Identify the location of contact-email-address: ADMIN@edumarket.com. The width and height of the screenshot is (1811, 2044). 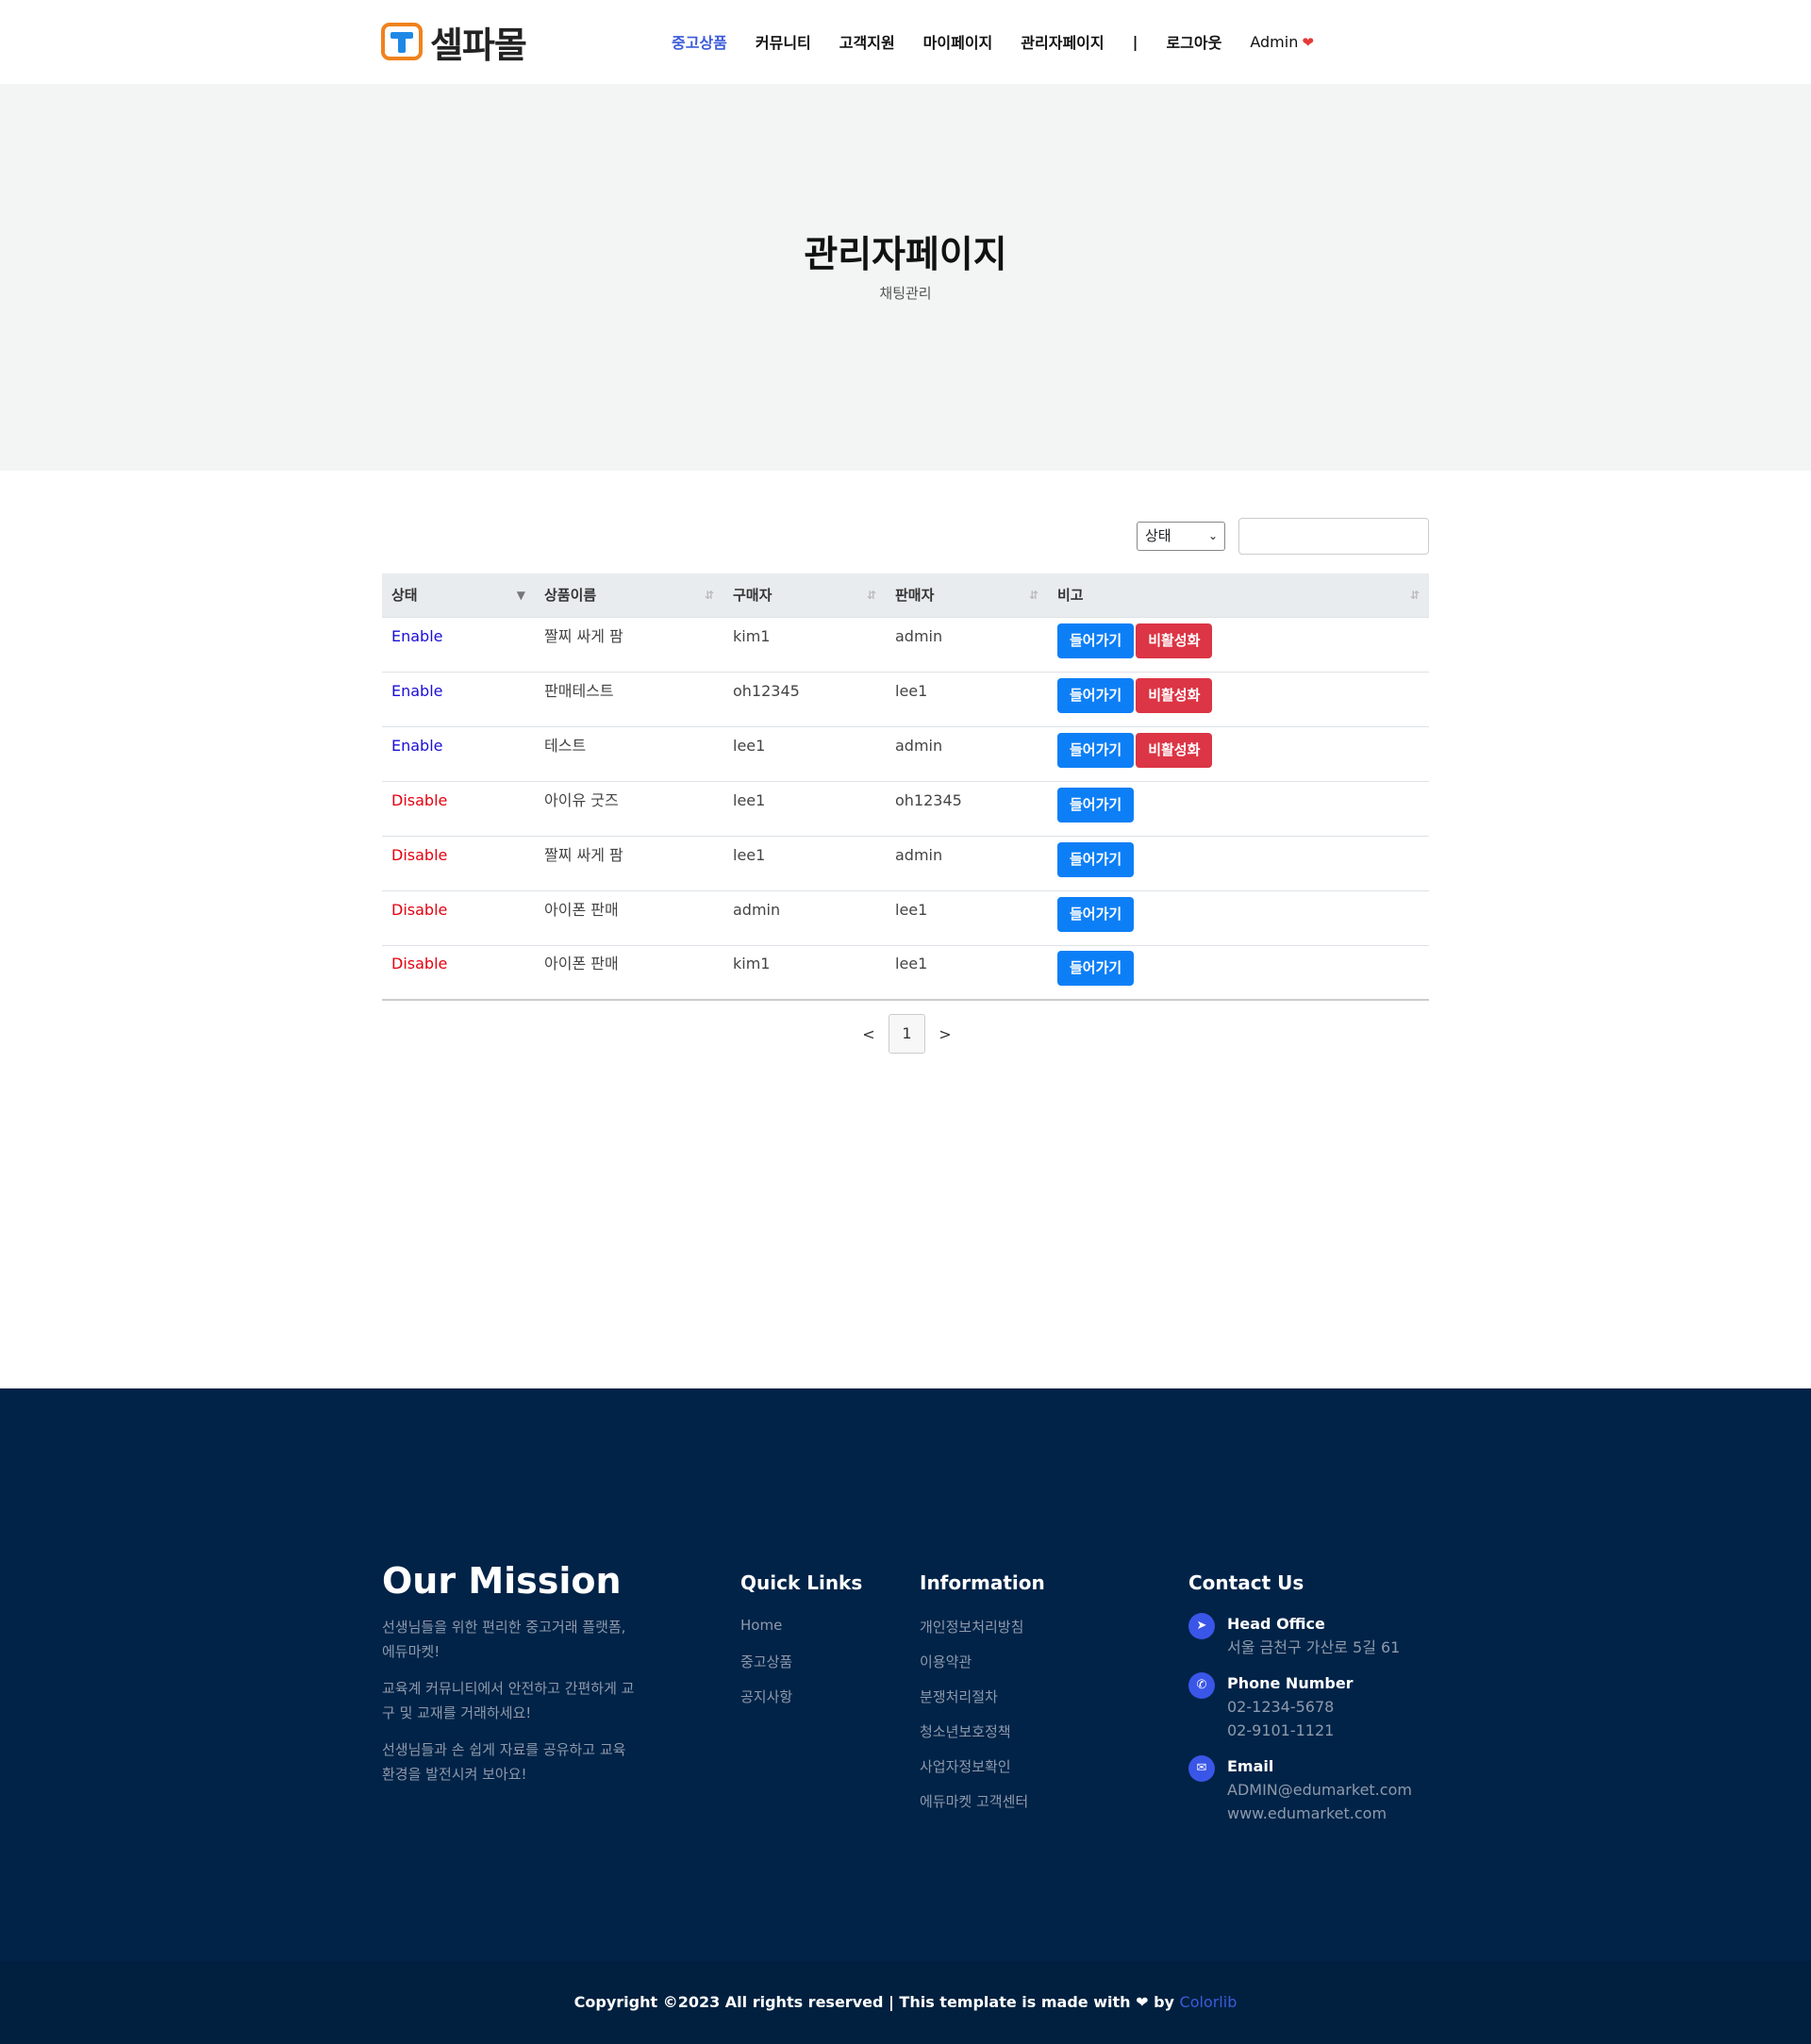
(1319, 1790).